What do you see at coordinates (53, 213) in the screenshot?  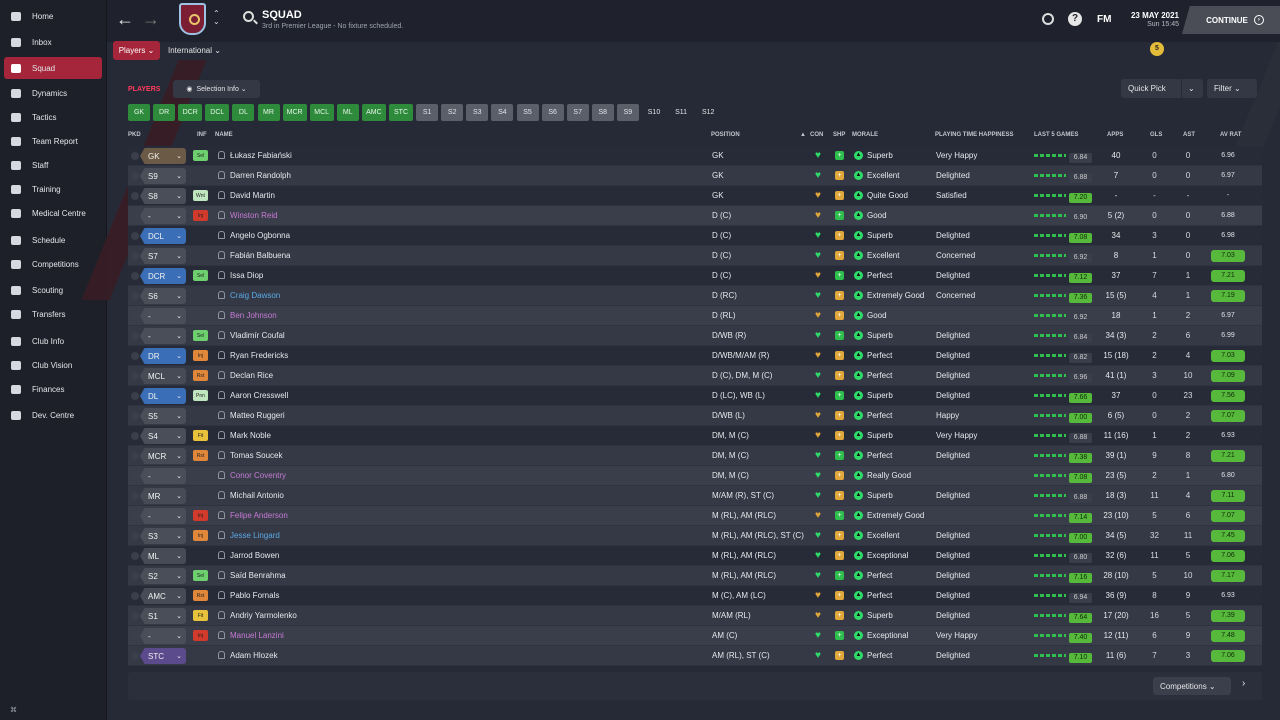 I see `sidebar-item-medical-centre: Medical Centre` at bounding box center [53, 213].